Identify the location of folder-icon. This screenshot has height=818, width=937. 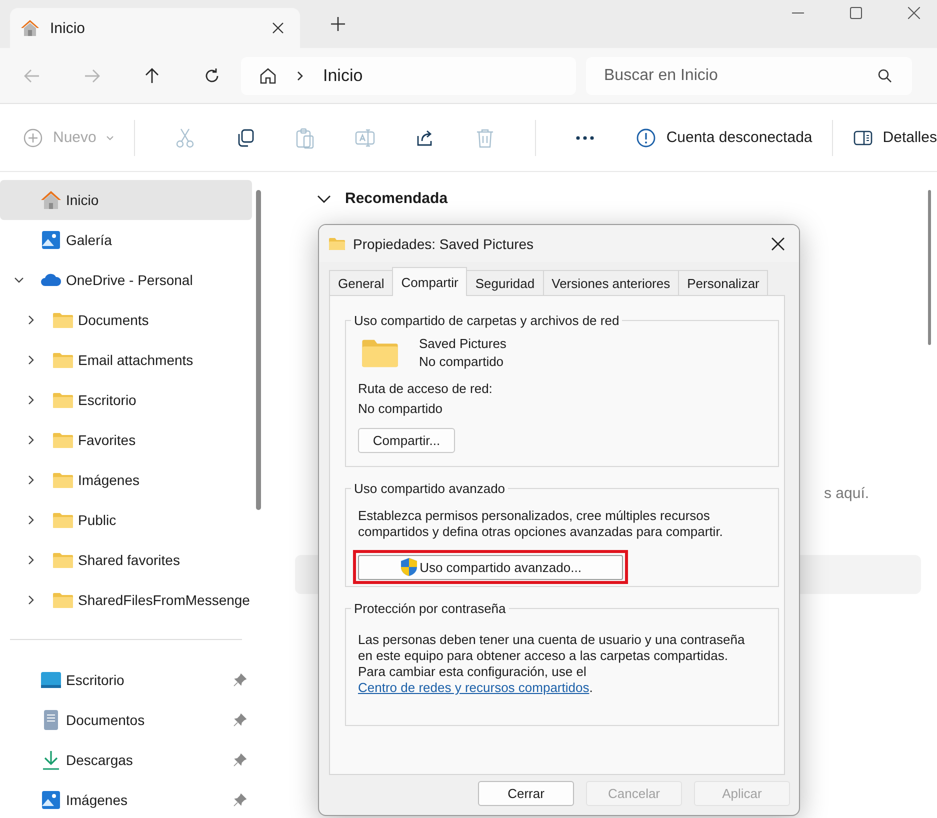
(380, 353).